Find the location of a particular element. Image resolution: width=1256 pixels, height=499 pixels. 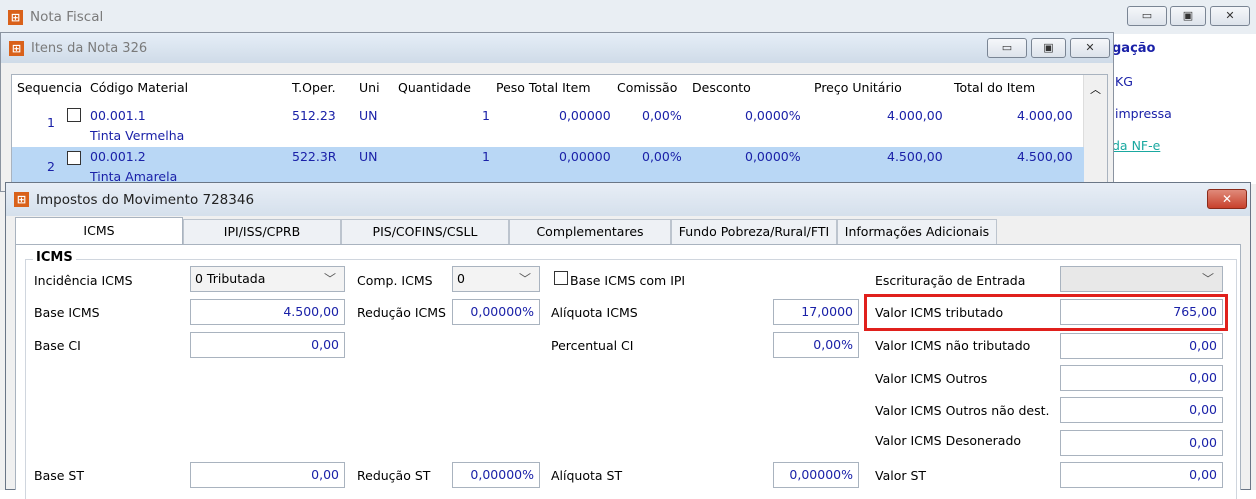

comp-icms-select: 0 ﹀ is located at coordinates (496, 279).